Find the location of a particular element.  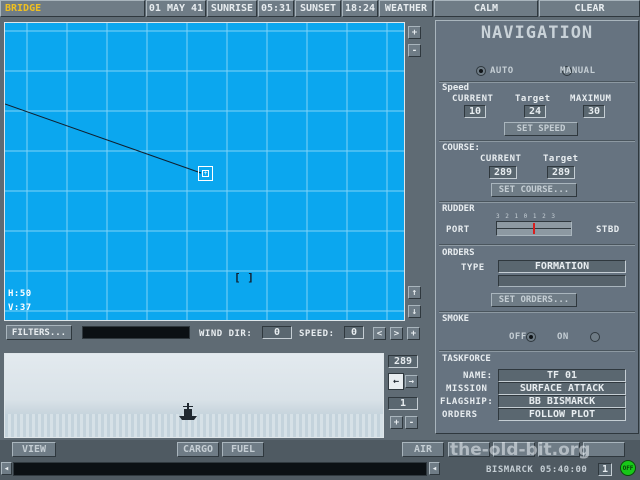

message-scroll-left: ◂ is located at coordinates (6, 468).